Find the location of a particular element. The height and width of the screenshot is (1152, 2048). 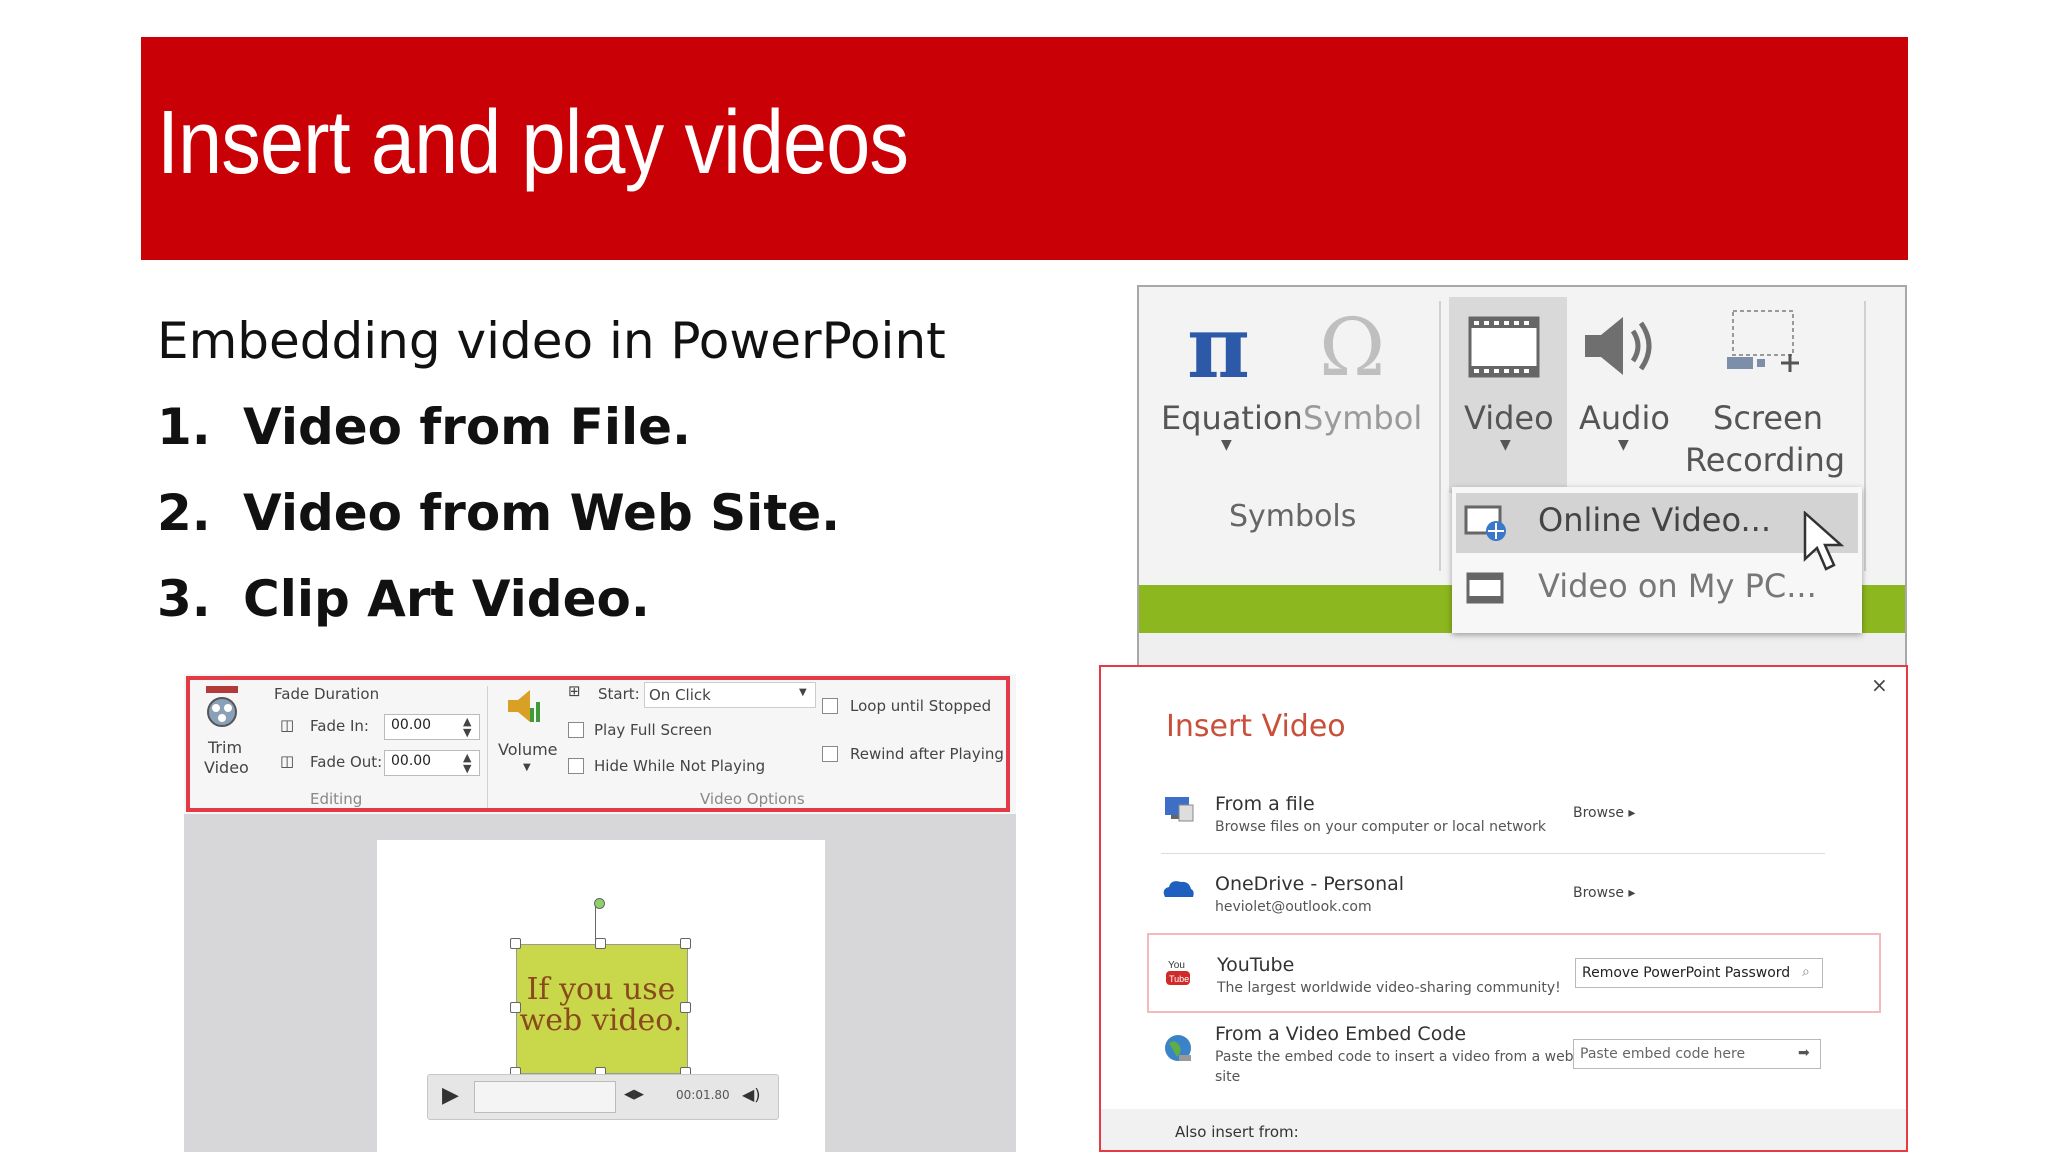

pi-icon: π is located at coordinates (1218, 347).